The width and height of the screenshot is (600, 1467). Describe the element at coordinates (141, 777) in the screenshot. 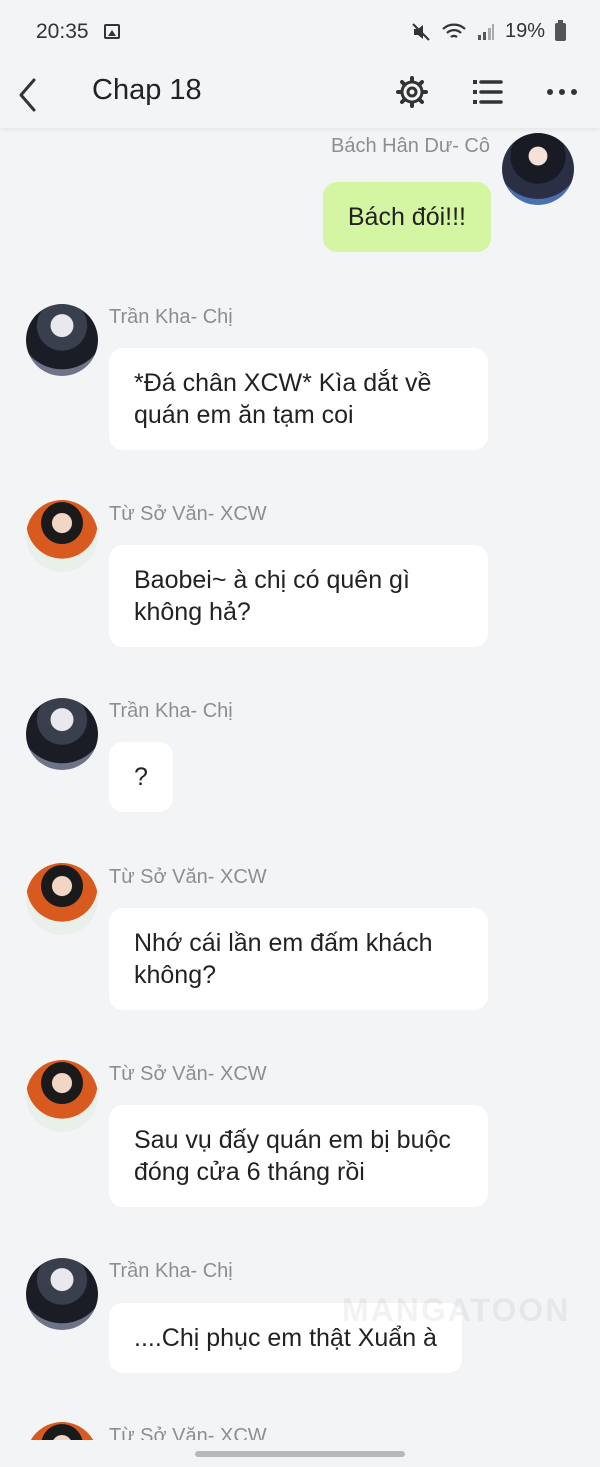

I see `message-bubble: ?` at that location.